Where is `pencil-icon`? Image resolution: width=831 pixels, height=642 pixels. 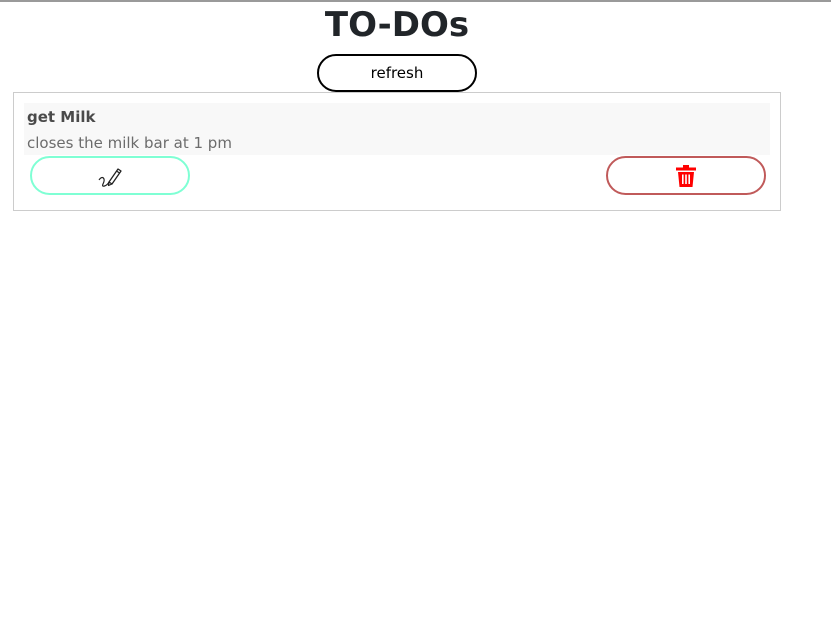 pencil-icon is located at coordinates (110, 176).